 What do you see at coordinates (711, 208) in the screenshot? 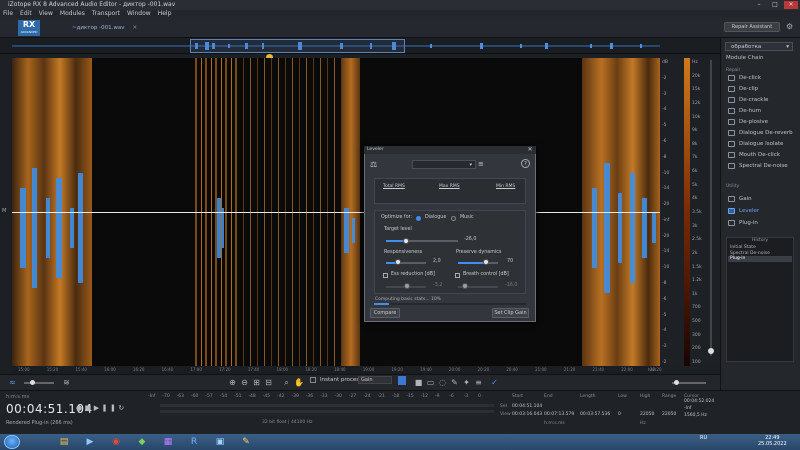
I see `vertical-zoom-track` at bounding box center [711, 208].